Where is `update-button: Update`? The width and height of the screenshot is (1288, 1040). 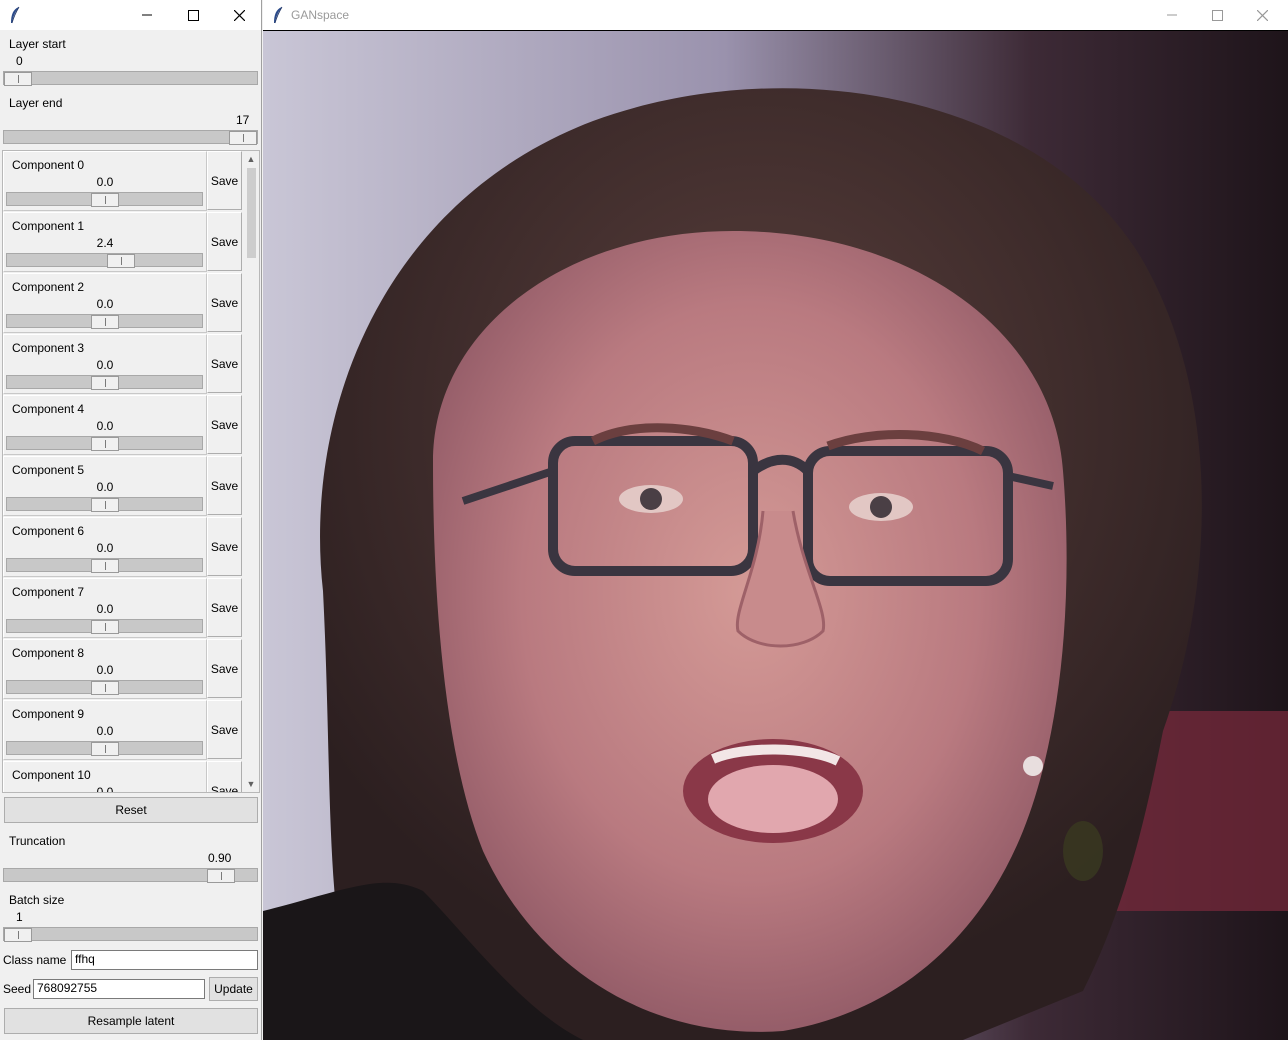 update-button: Update is located at coordinates (233, 989).